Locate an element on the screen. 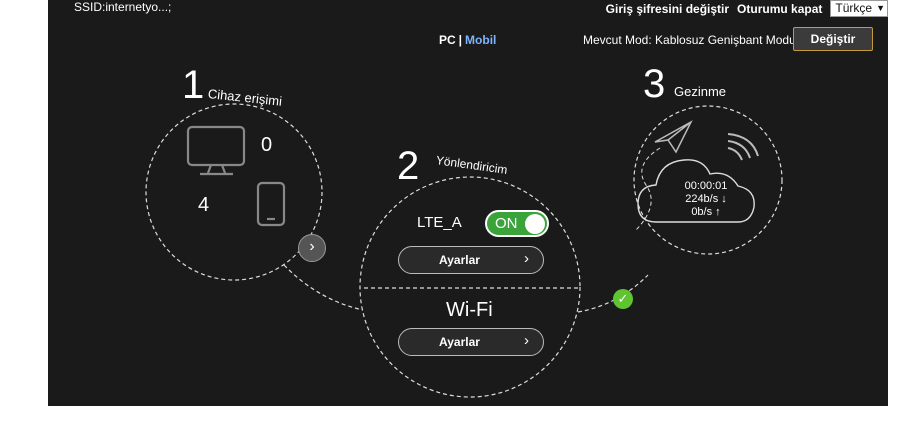  step-number-1: 1 is located at coordinates (193, 85).